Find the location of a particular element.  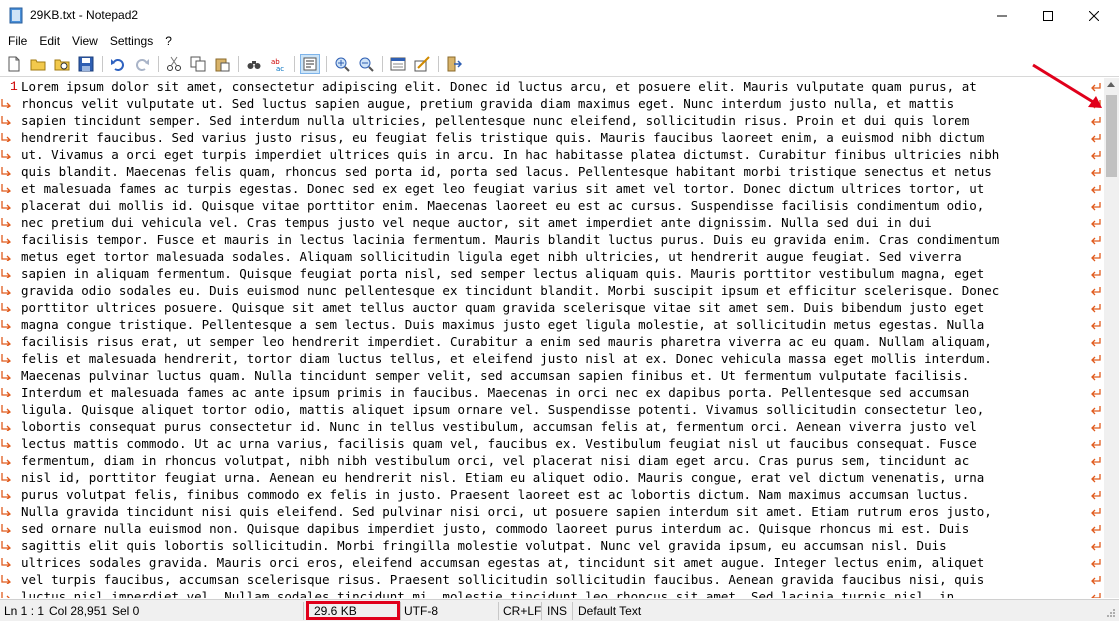

menu-help: ? is located at coordinates (168, 41).